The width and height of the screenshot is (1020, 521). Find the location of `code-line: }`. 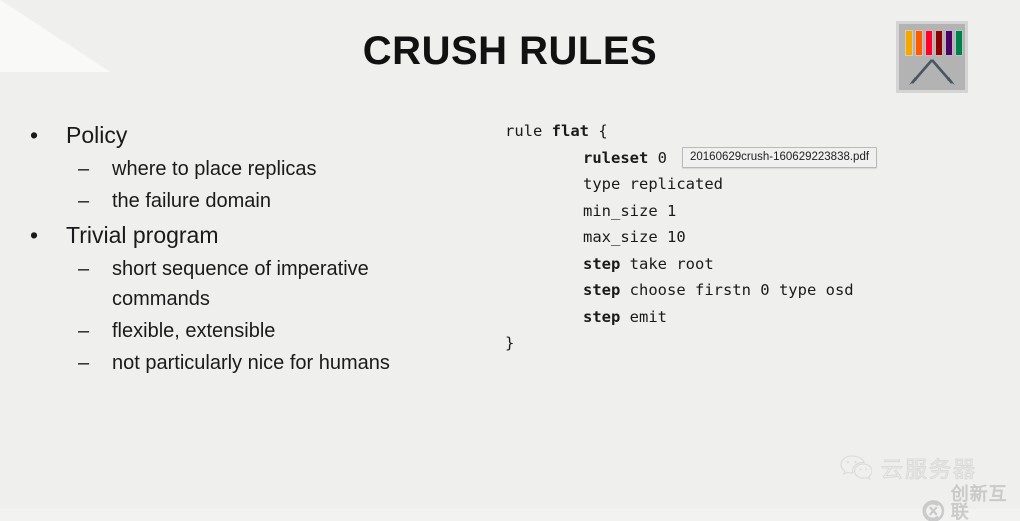

code-line: } is located at coordinates (510, 343).